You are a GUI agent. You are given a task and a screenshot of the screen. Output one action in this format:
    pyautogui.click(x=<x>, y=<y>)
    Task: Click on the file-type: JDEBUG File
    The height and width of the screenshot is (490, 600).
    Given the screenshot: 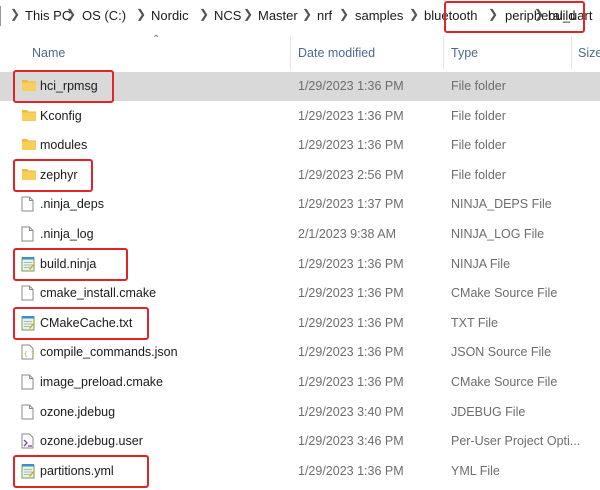 What is the action you would take?
    pyautogui.click(x=488, y=411)
    